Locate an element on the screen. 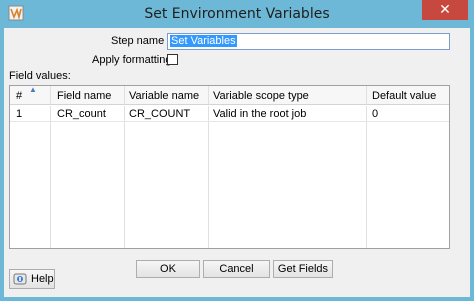  help-button: Help is located at coordinates (32, 279).